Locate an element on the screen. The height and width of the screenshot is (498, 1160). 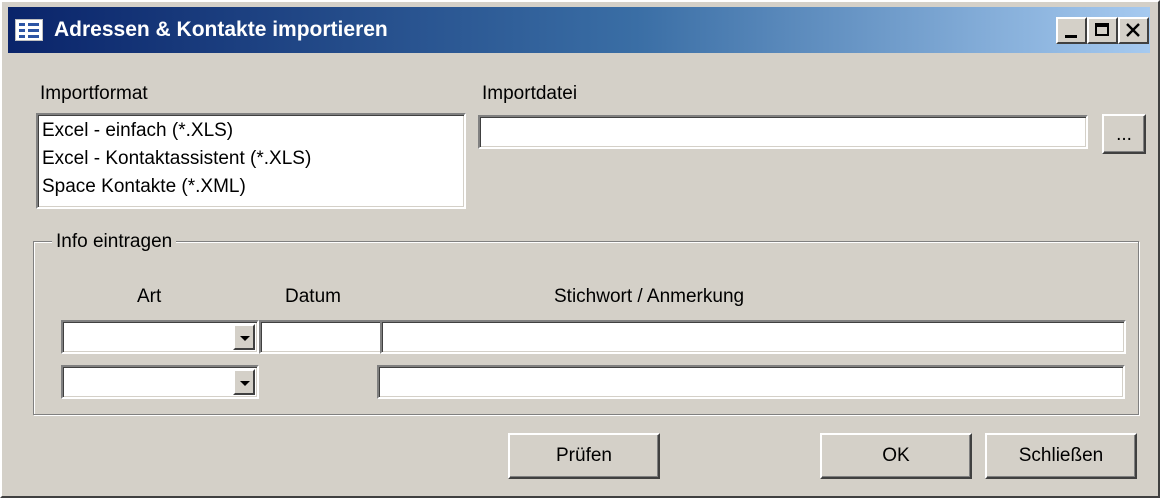
close-window-button is located at coordinates (1133, 30).